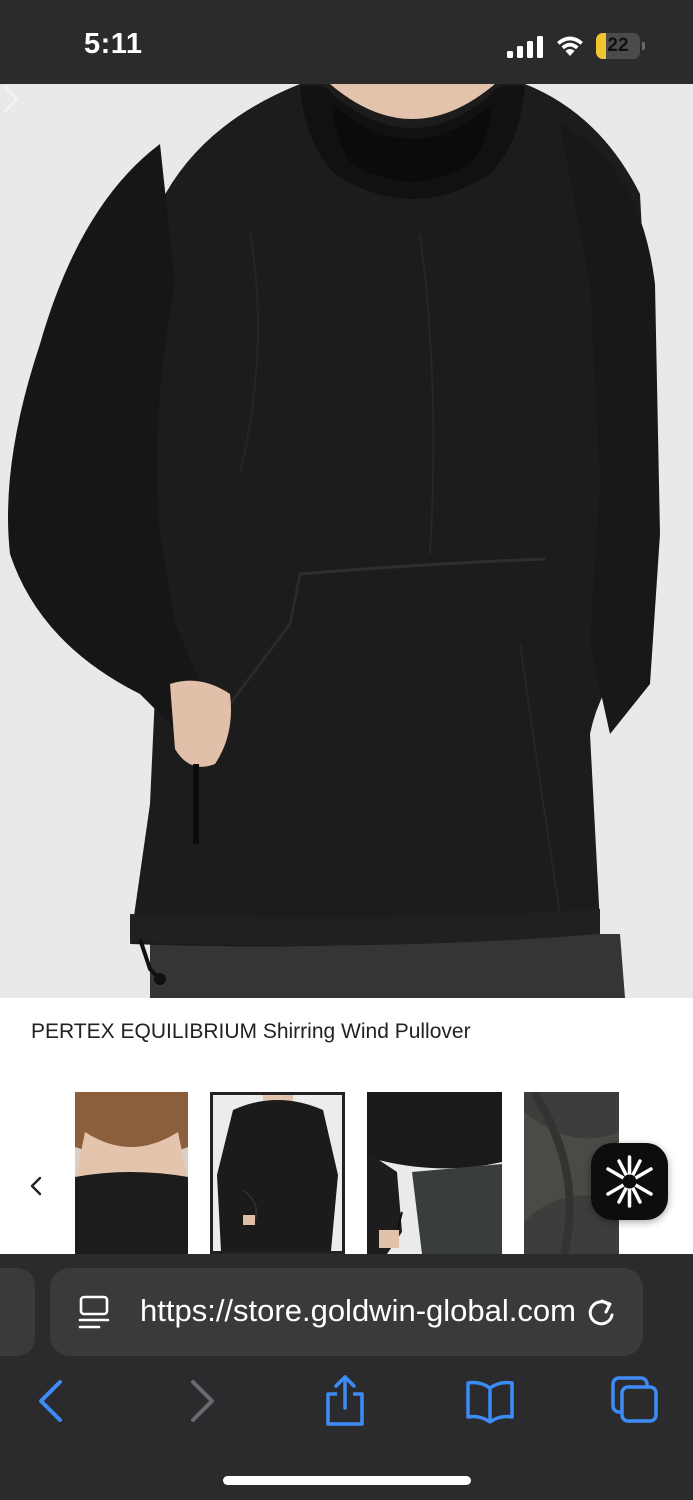  I want to click on battery-indicator: 22, so click(621, 46).